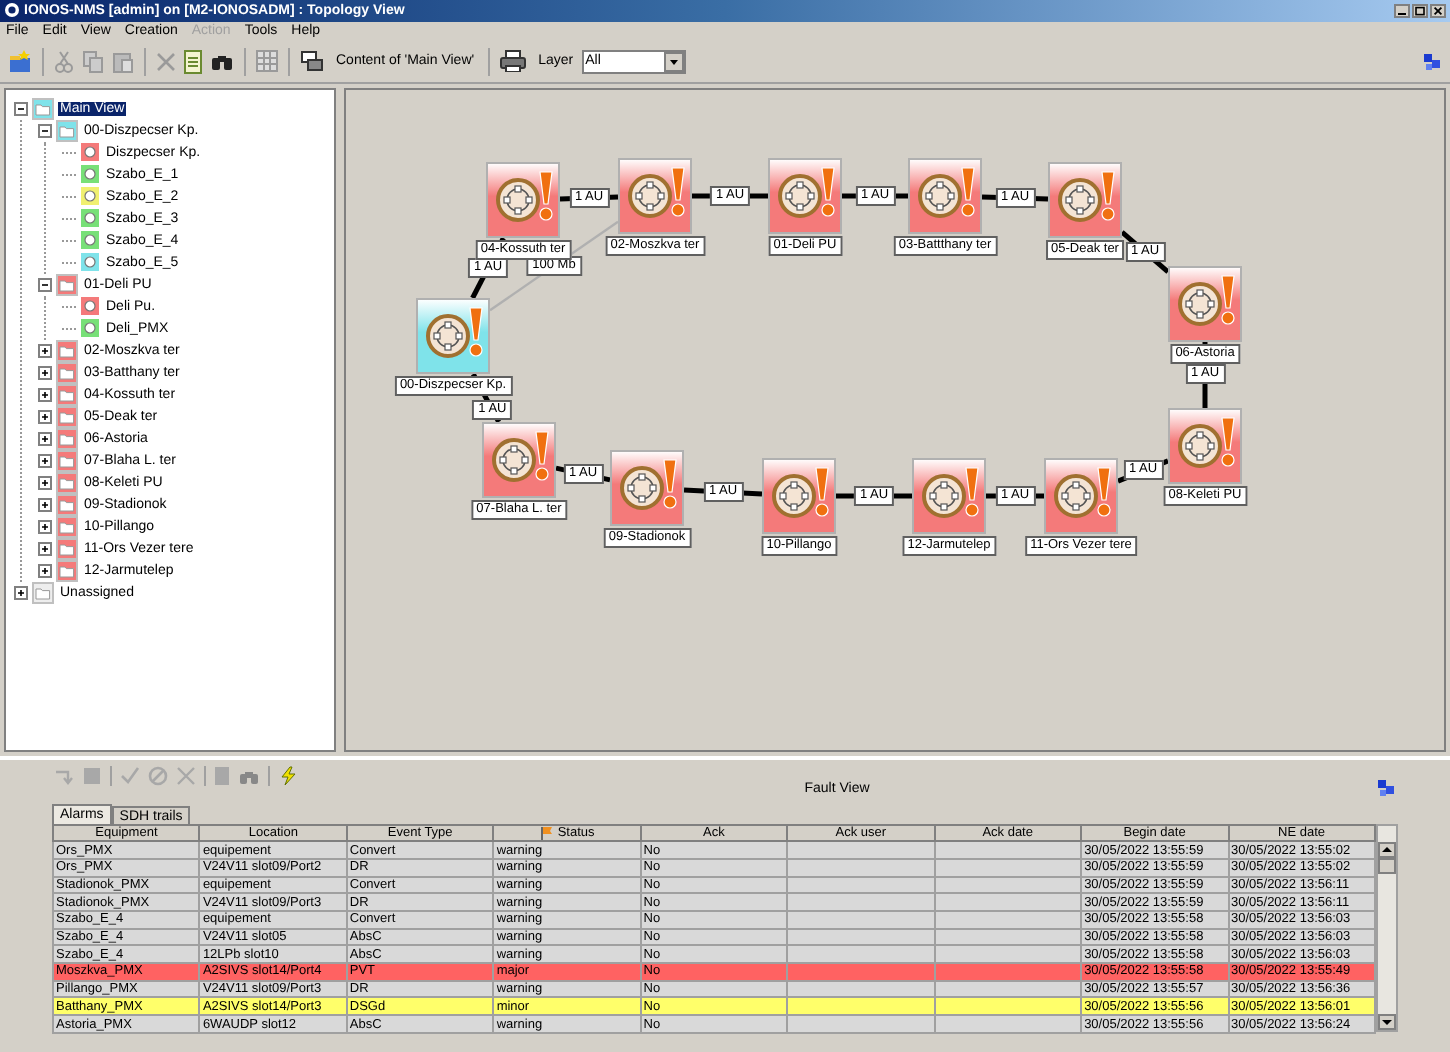 The height and width of the screenshot is (1052, 1450). Describe the element at coordinates (193, 61) in the screenshot. I see `document-icon` at that location.